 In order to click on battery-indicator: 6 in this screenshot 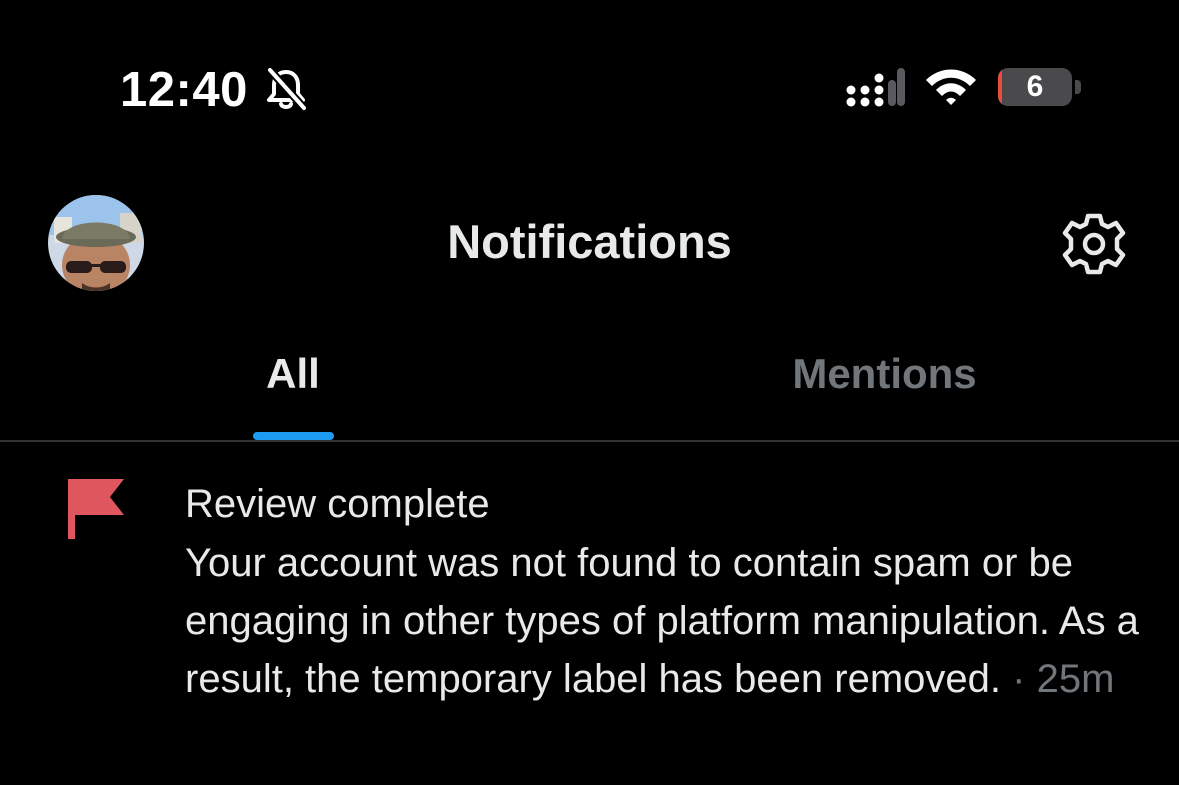, I will do `click(1035, 87)`.